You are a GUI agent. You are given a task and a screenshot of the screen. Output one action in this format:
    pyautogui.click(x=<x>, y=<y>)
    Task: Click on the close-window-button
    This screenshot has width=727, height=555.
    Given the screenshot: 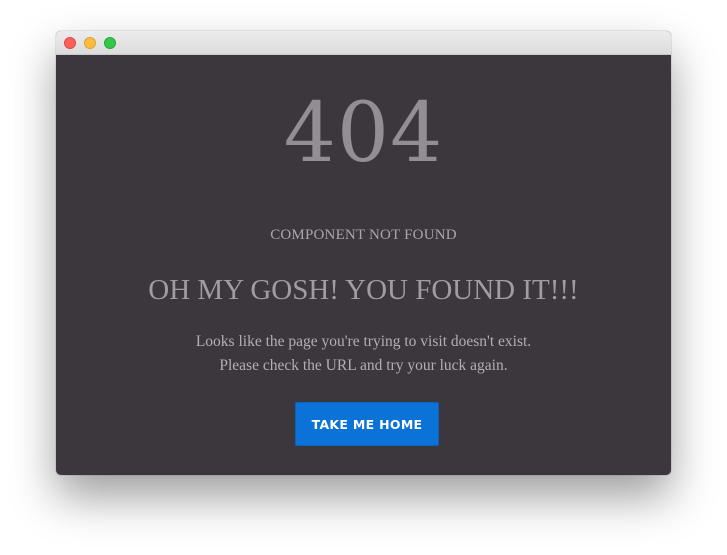 What is the action you would take?
    pyautogui.click(x=70, y=43)
    